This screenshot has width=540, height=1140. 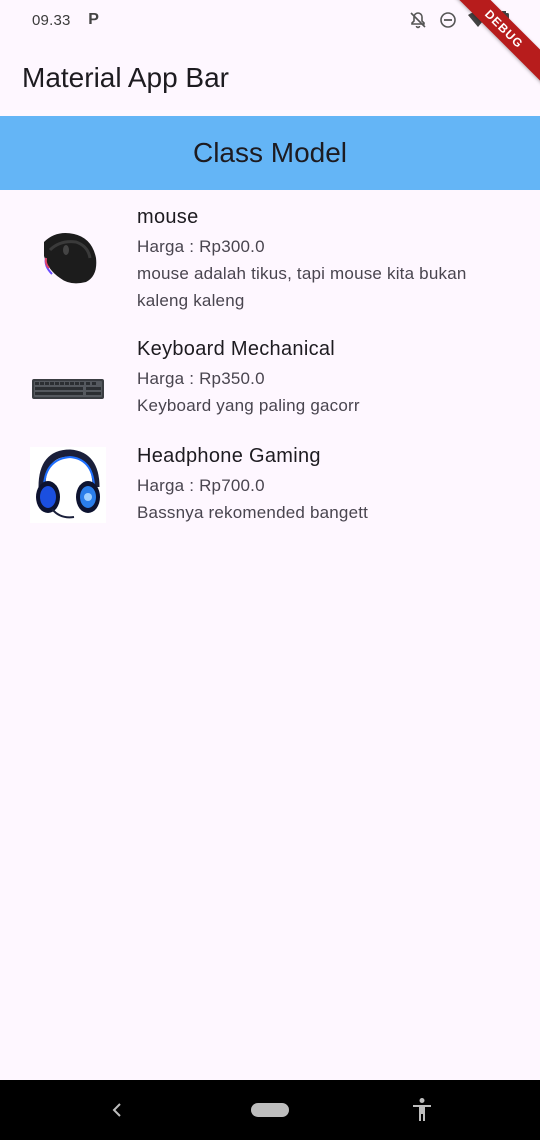 I want to click on home-button, so click(x=270, y=1110).